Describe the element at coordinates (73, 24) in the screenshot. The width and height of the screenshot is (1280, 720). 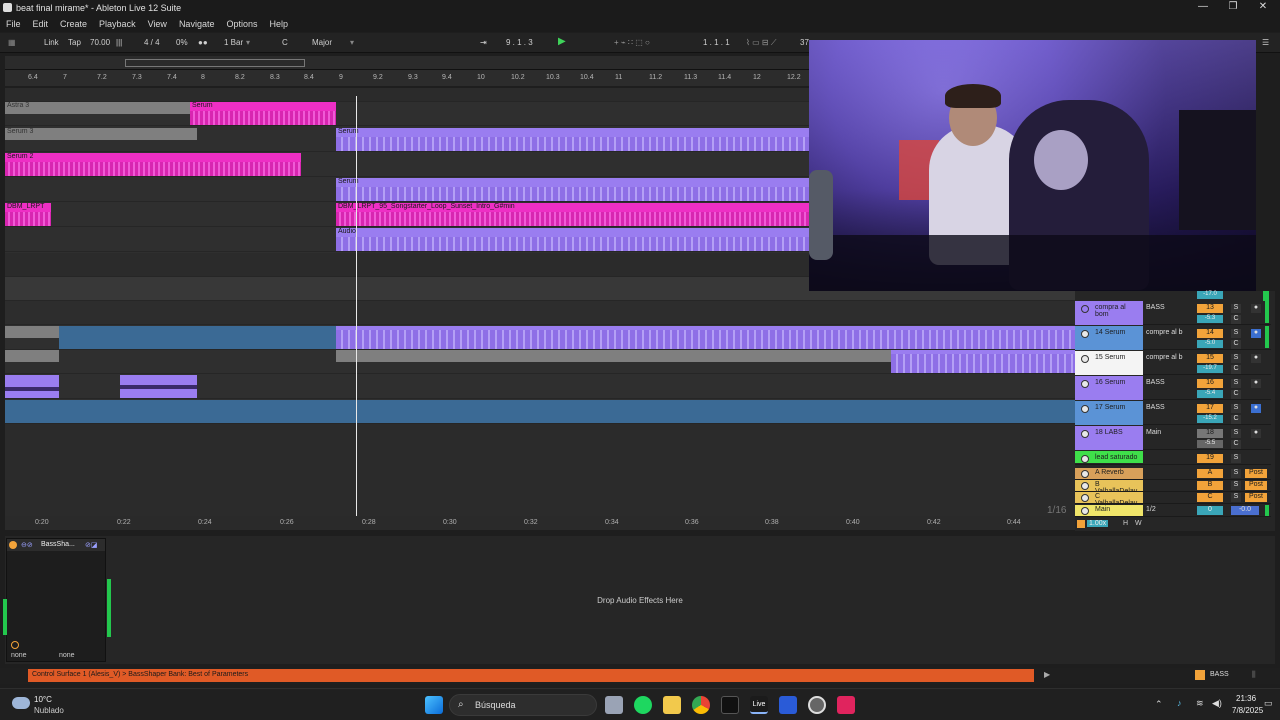
I see `menu-create: Create` at that location.